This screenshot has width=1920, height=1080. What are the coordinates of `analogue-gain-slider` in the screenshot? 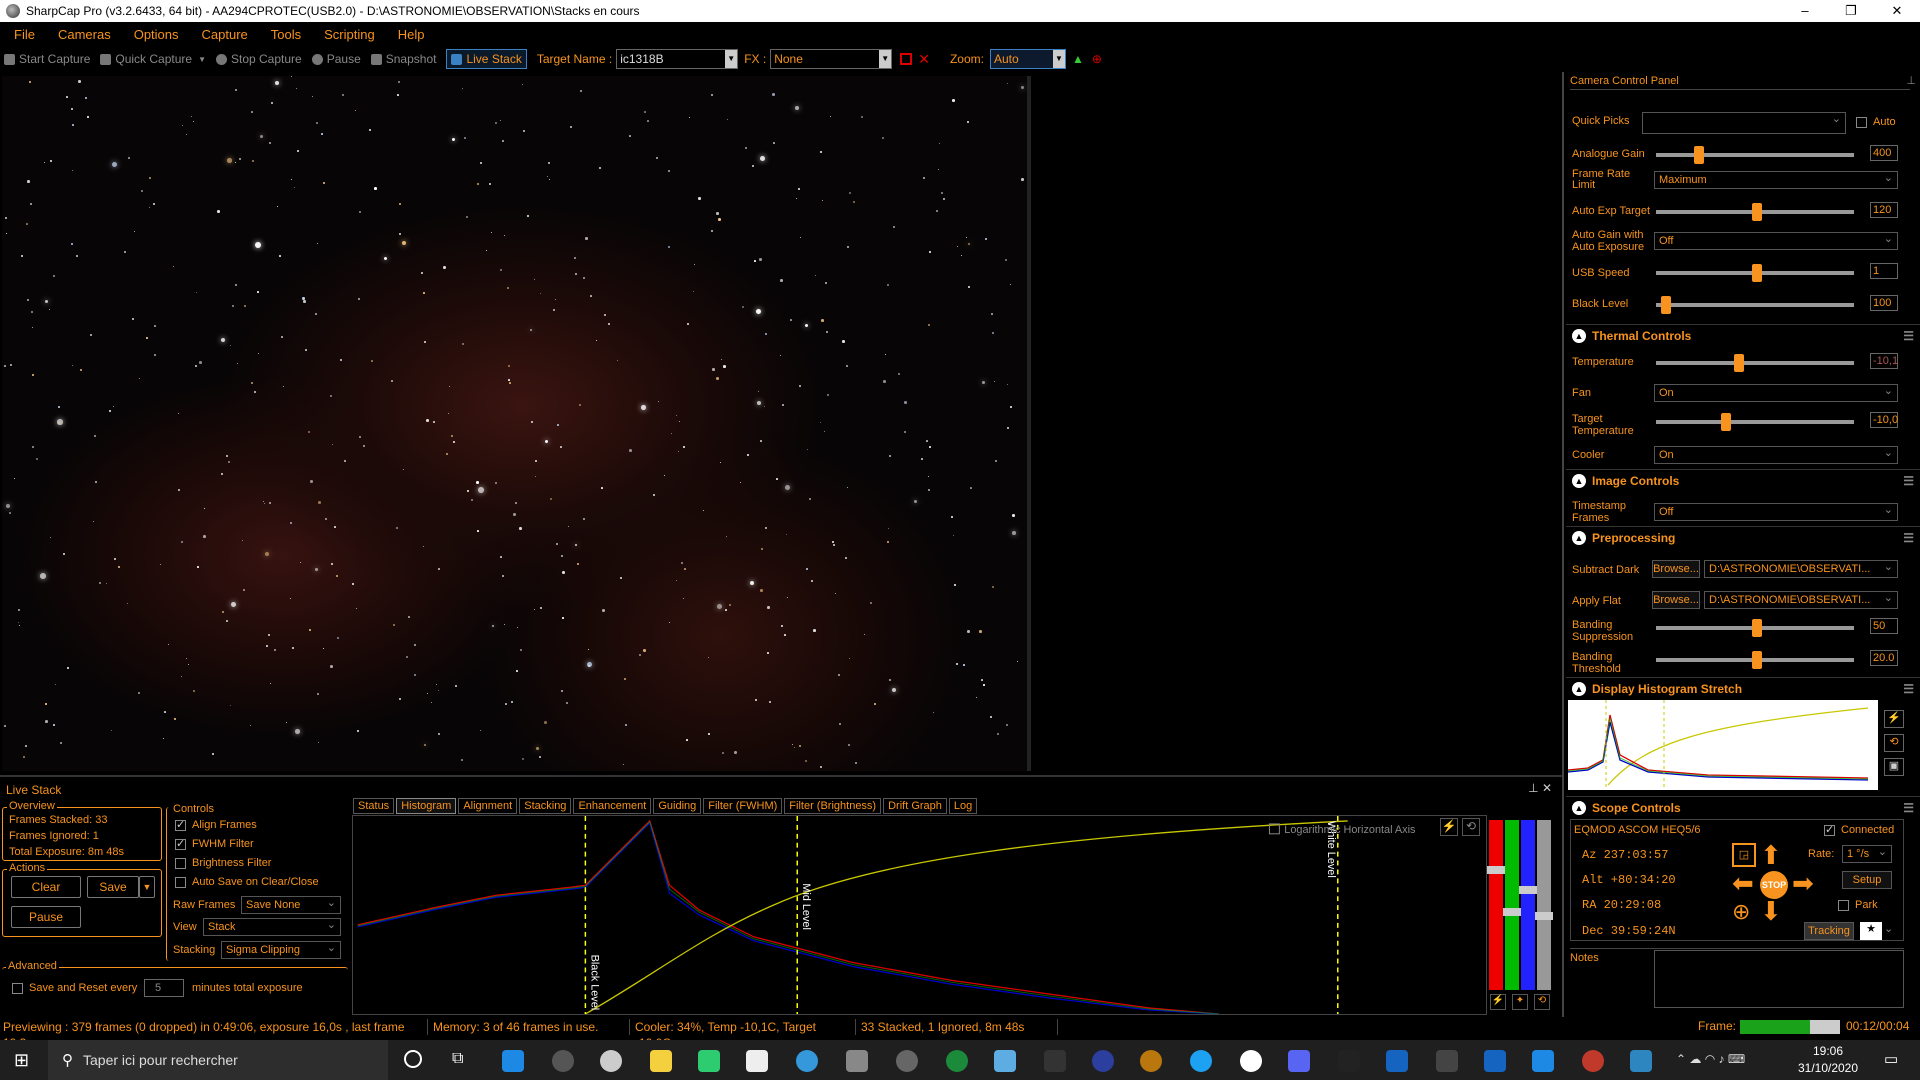 It's located at (1755, 155).